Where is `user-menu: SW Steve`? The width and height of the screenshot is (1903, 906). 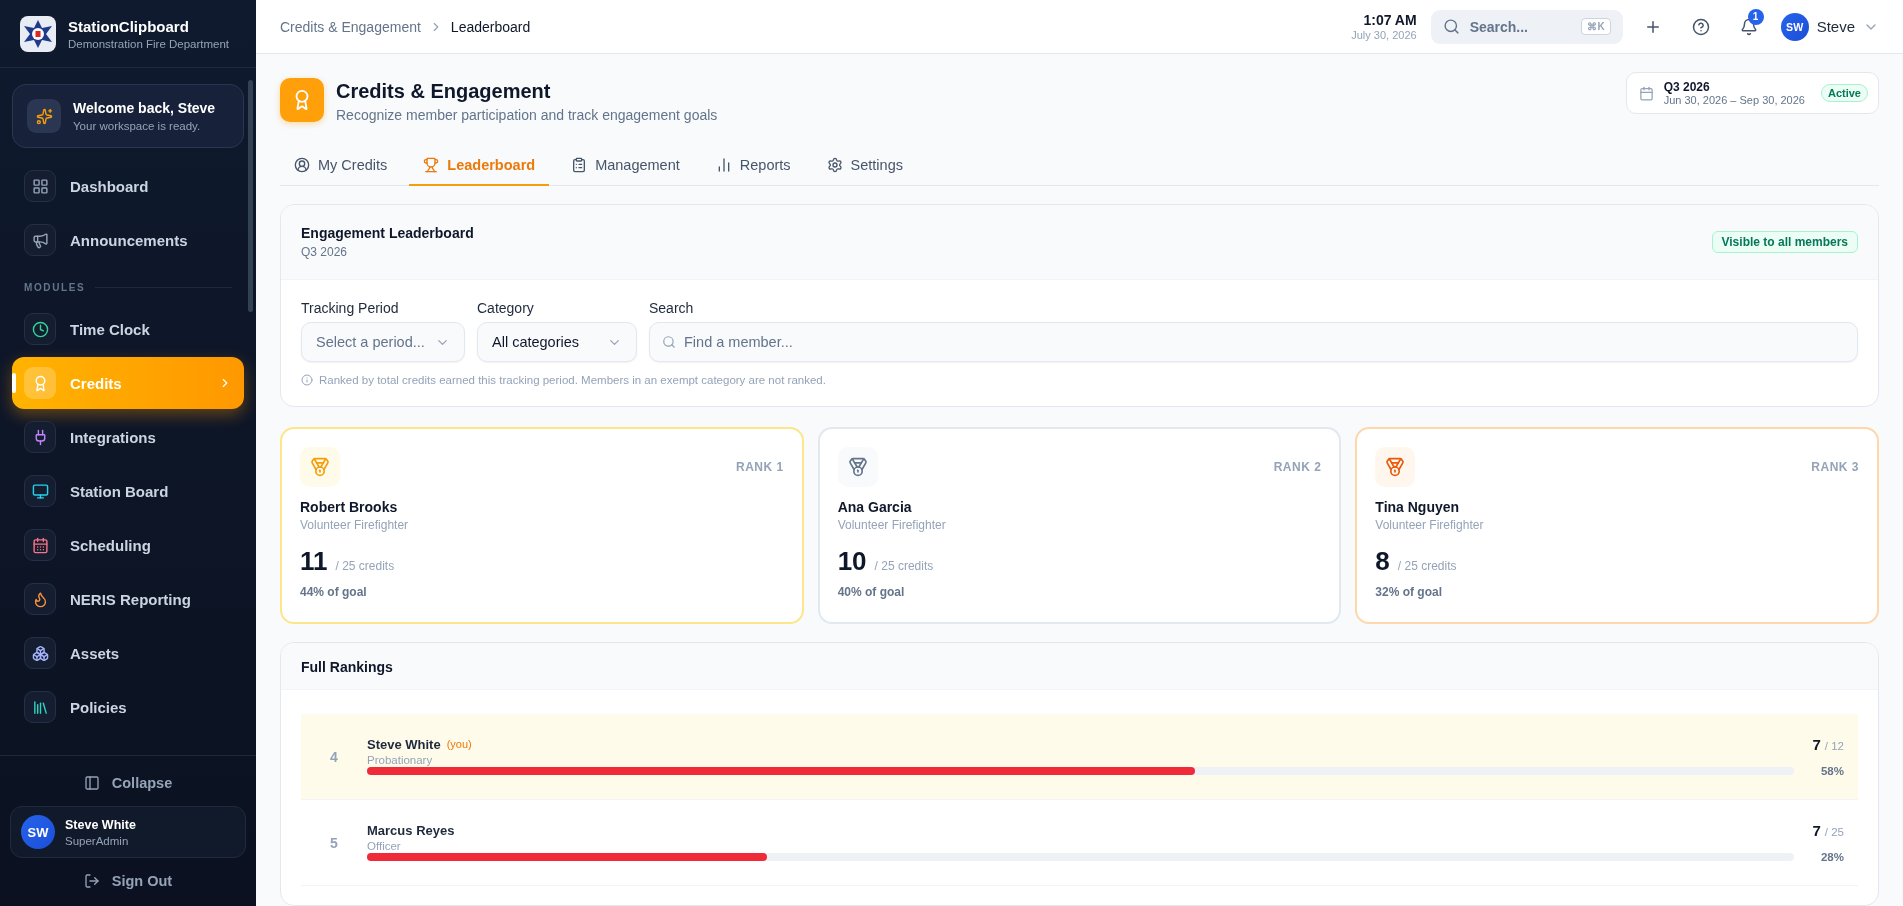
user-menu: SW Steve is located at coordinates (1829, 26).